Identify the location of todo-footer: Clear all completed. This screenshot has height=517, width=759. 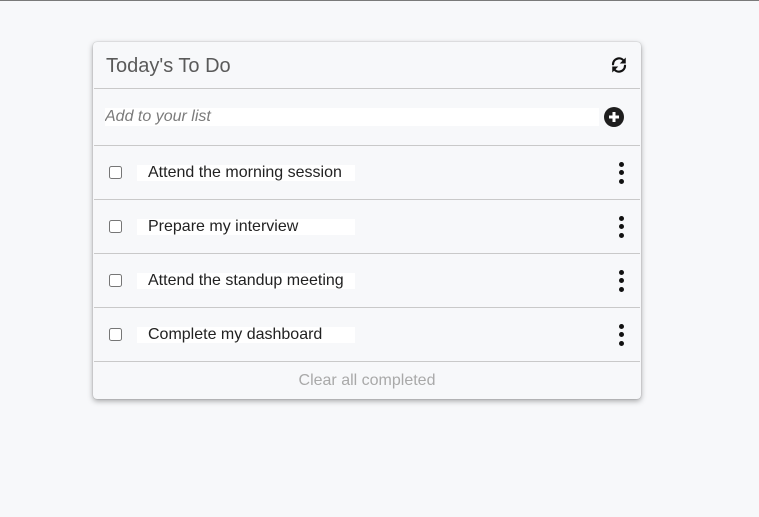
(367, 381).